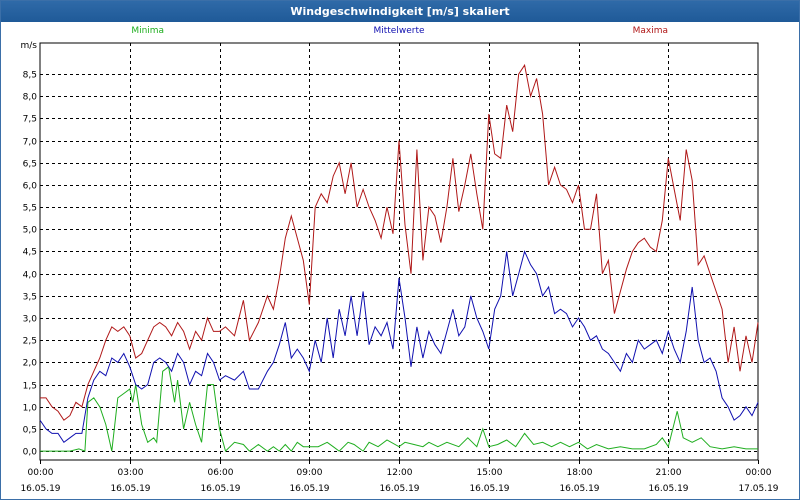 The height and width of the screenshot is (500, 800). What do you see at coordinates (650, 31) in the screenshot?
I see `legend-maxima: Maxima` at bounding box center [650, 31].